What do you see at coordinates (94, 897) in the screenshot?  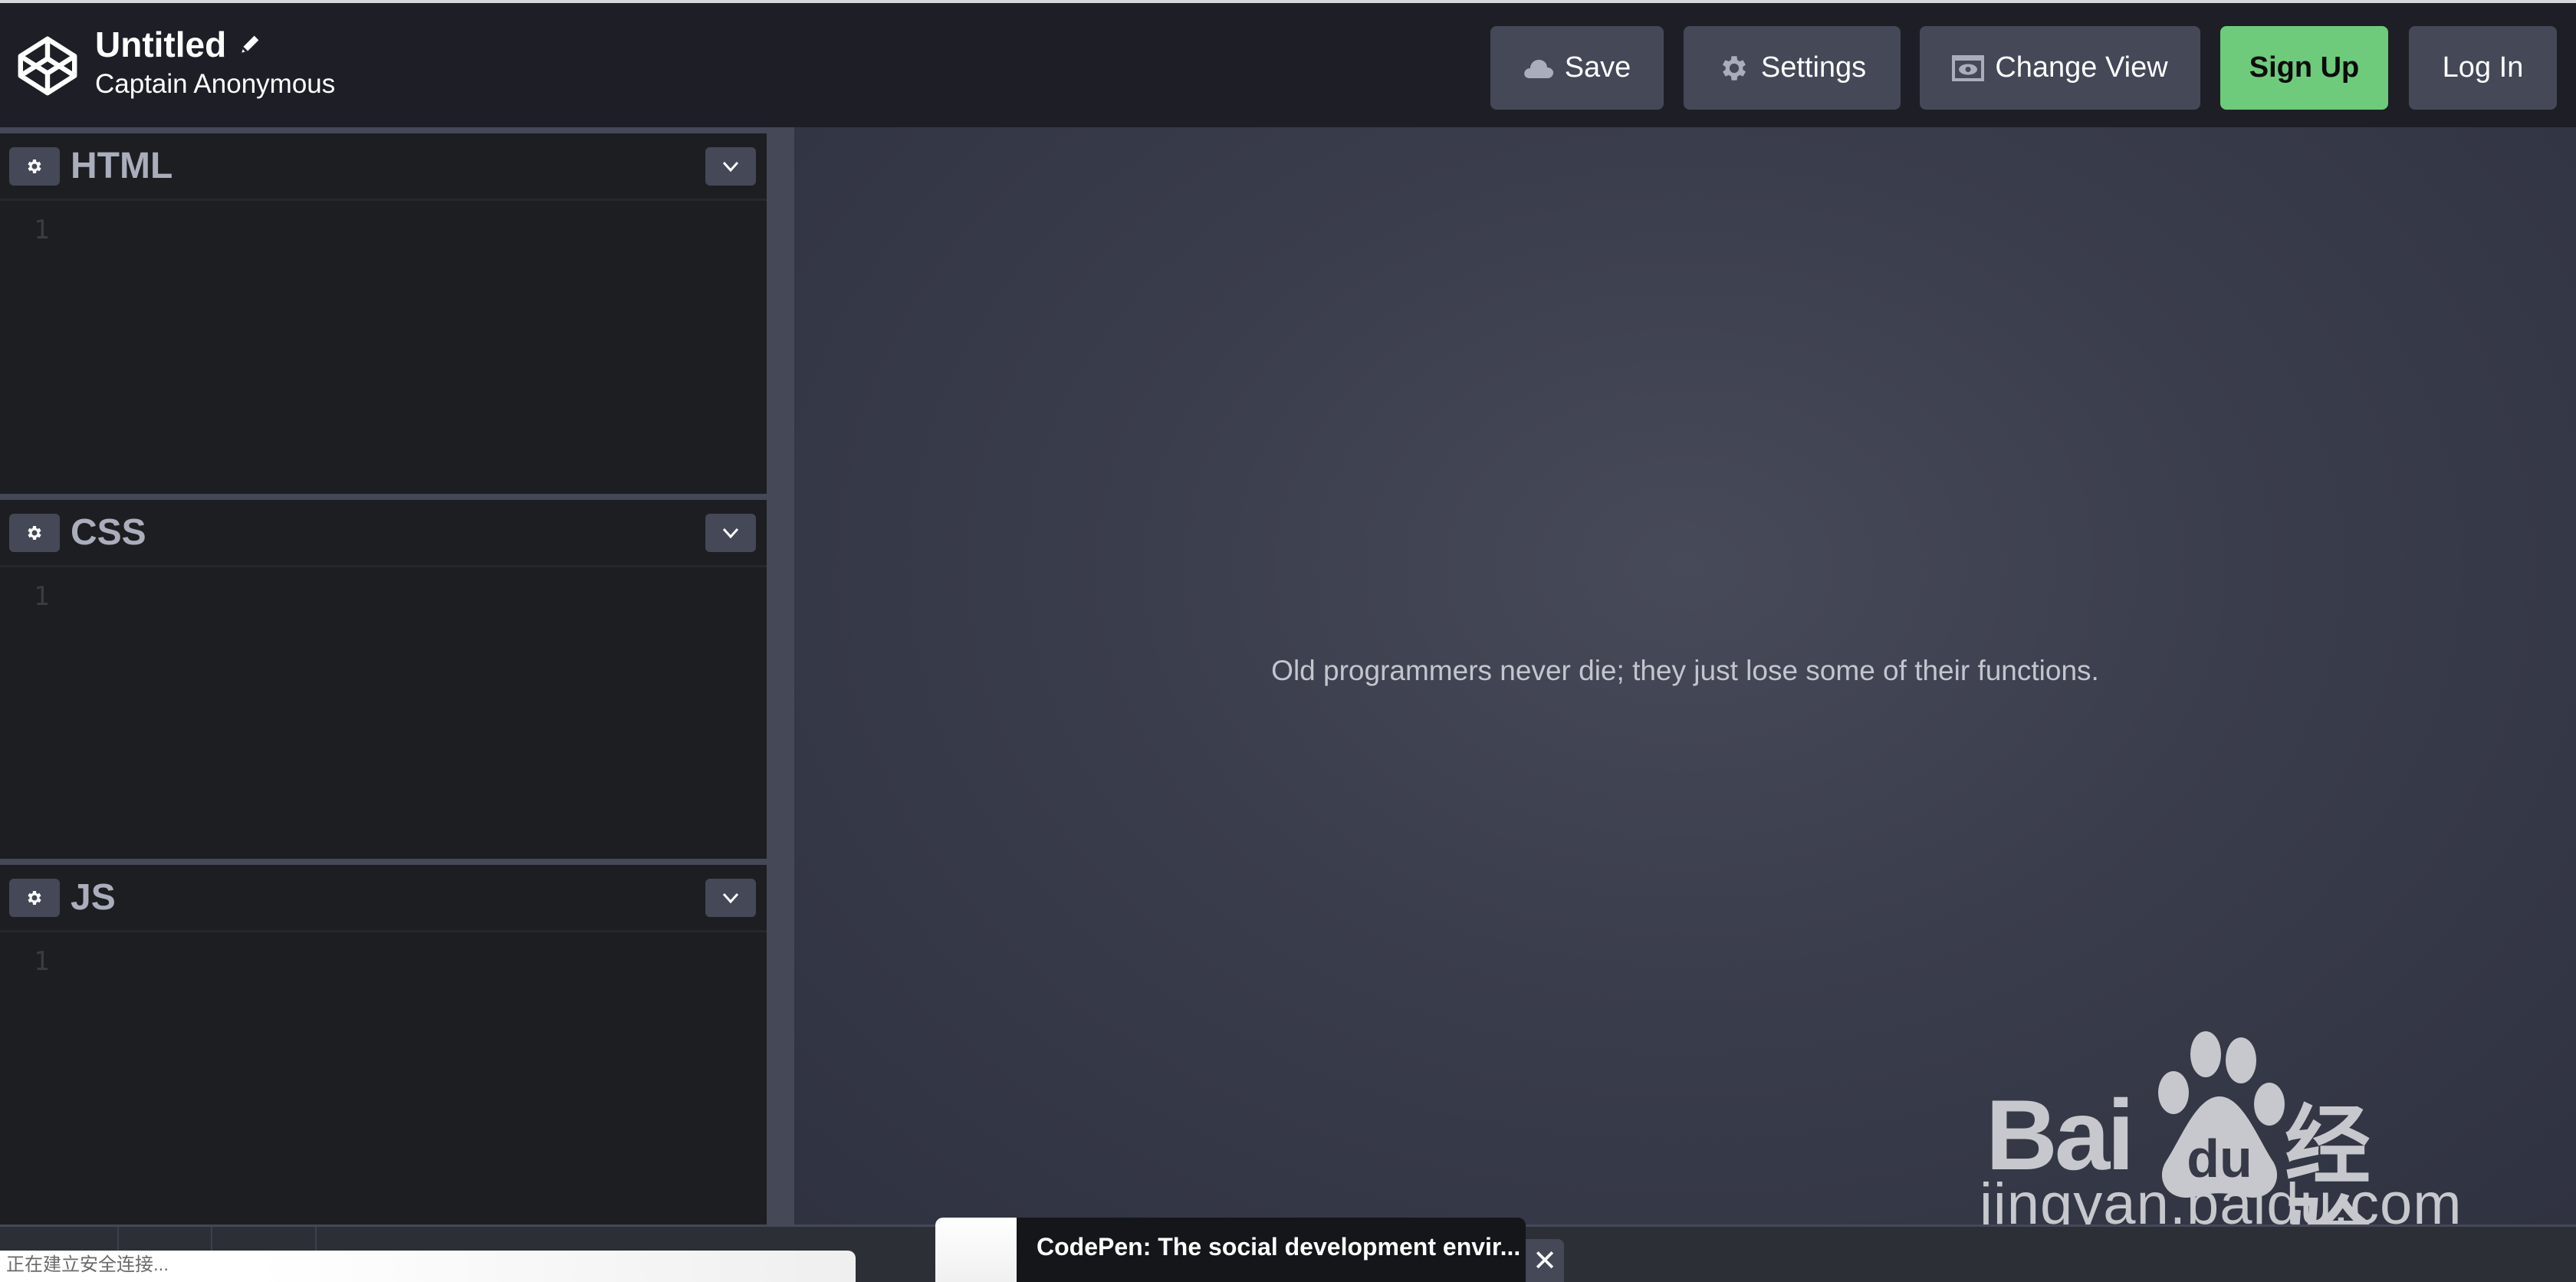 I see `js-editor-label: JS` at bounding box center [94, 897].